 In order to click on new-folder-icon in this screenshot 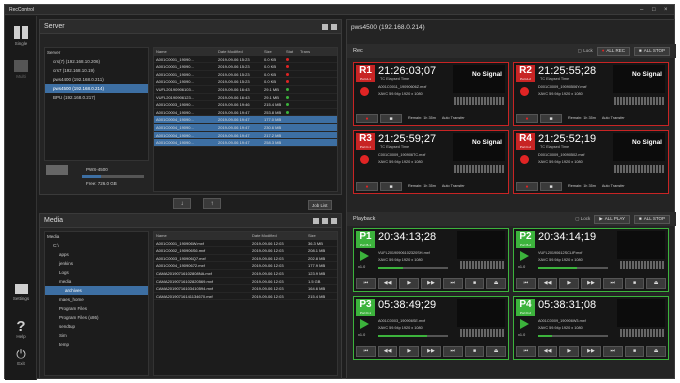, I will do `click(316, 220)`.